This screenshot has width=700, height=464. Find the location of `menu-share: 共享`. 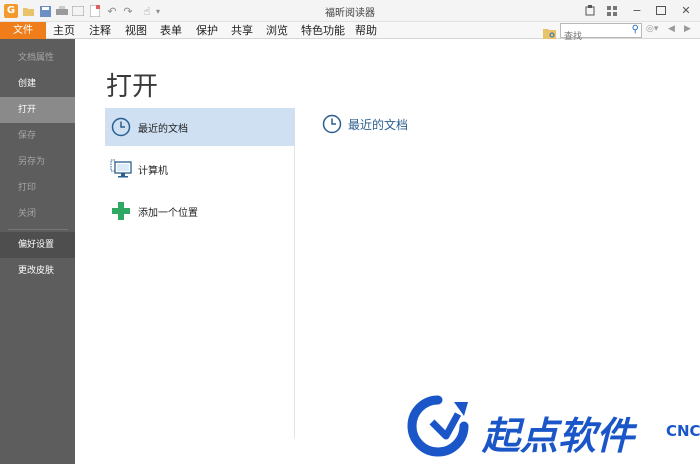

menu-share: 共享 is located at coordinates (242, 30).